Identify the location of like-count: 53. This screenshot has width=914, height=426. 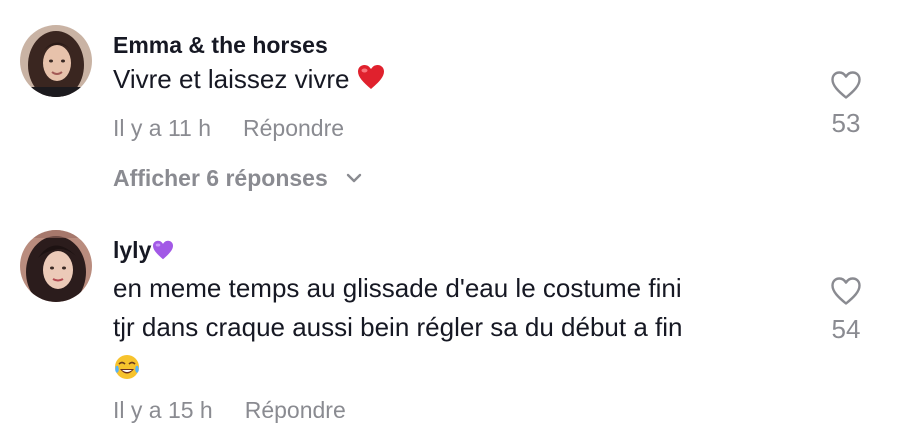
(846, 123).